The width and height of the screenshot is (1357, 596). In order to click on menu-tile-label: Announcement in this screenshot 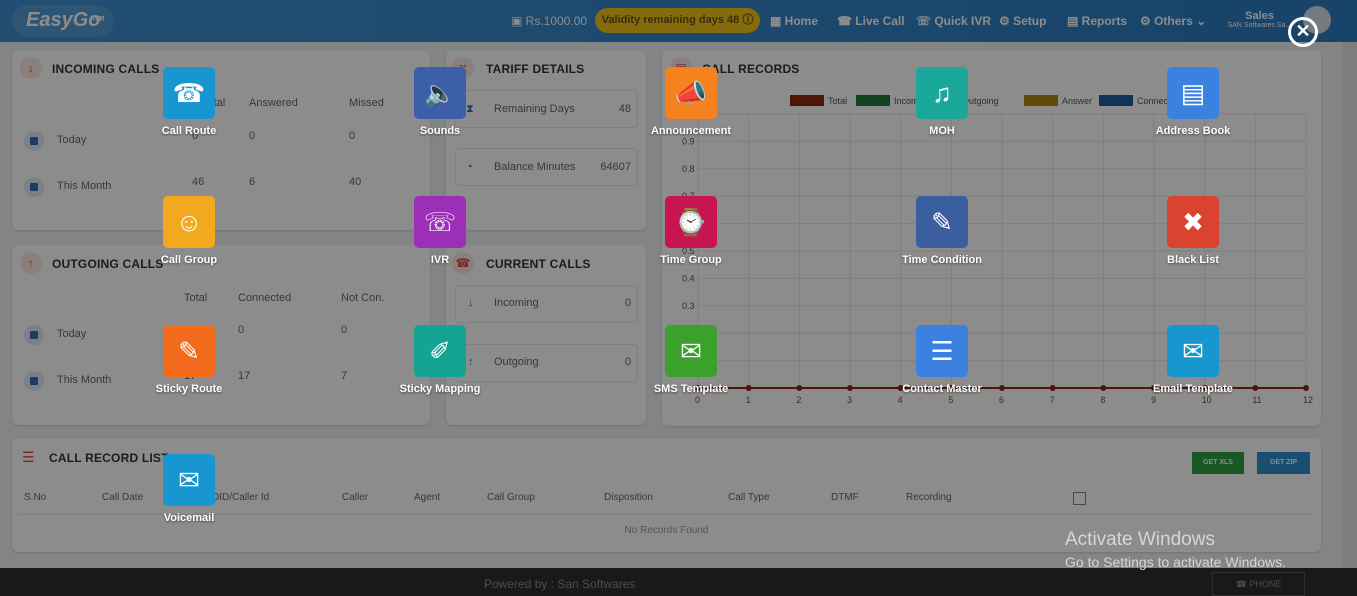, I will do `click(691, 131)`.